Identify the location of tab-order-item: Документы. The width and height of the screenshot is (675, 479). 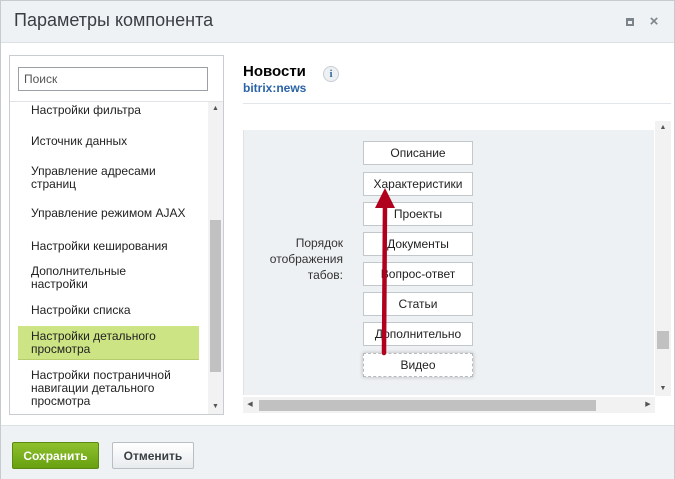
(418, 244).